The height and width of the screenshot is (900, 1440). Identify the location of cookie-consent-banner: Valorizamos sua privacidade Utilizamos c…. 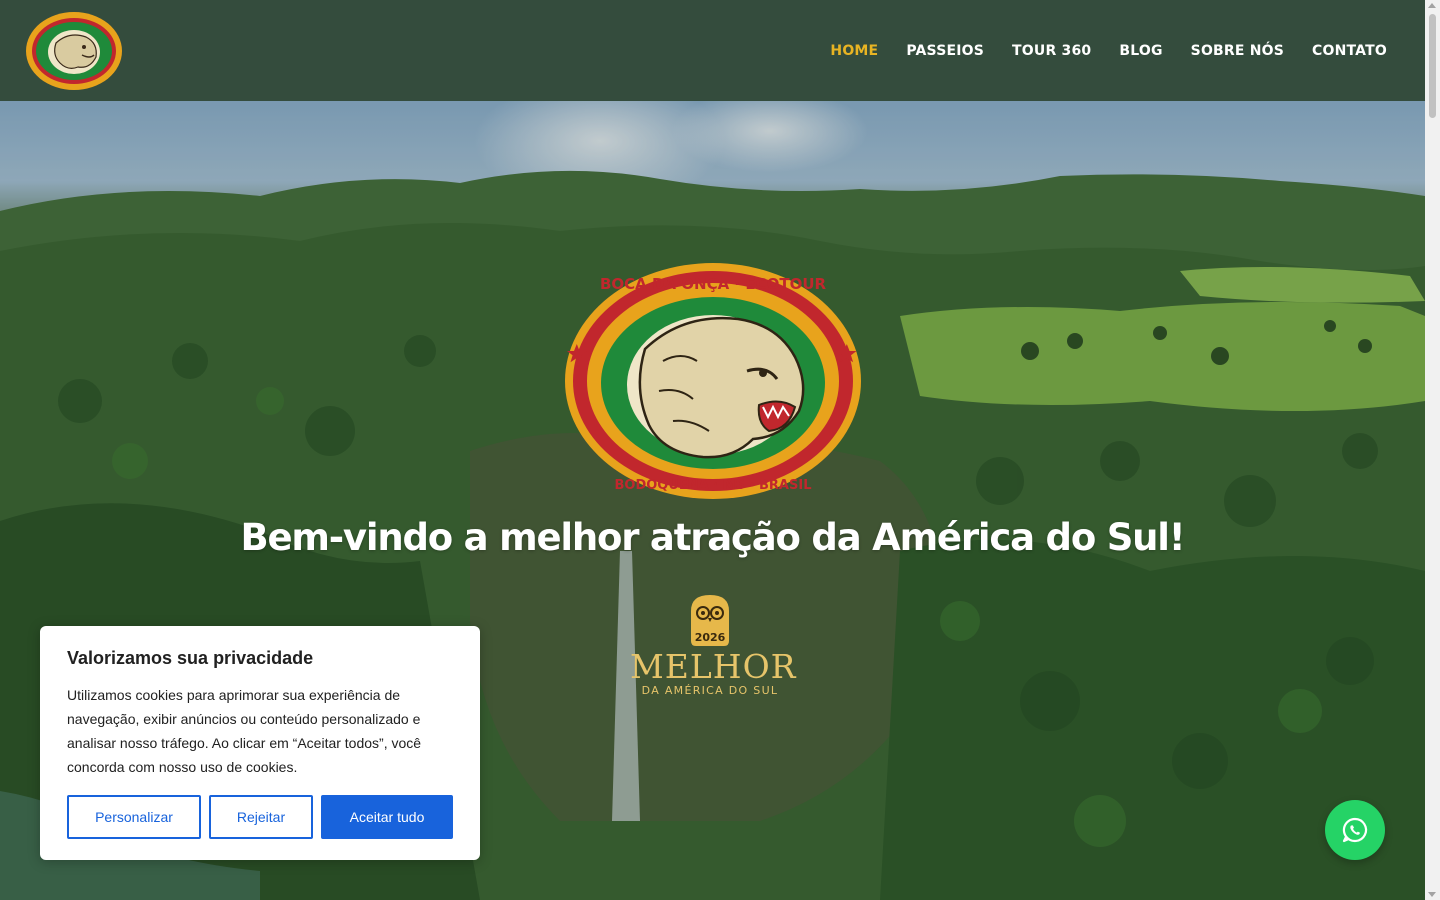
(260, 743).